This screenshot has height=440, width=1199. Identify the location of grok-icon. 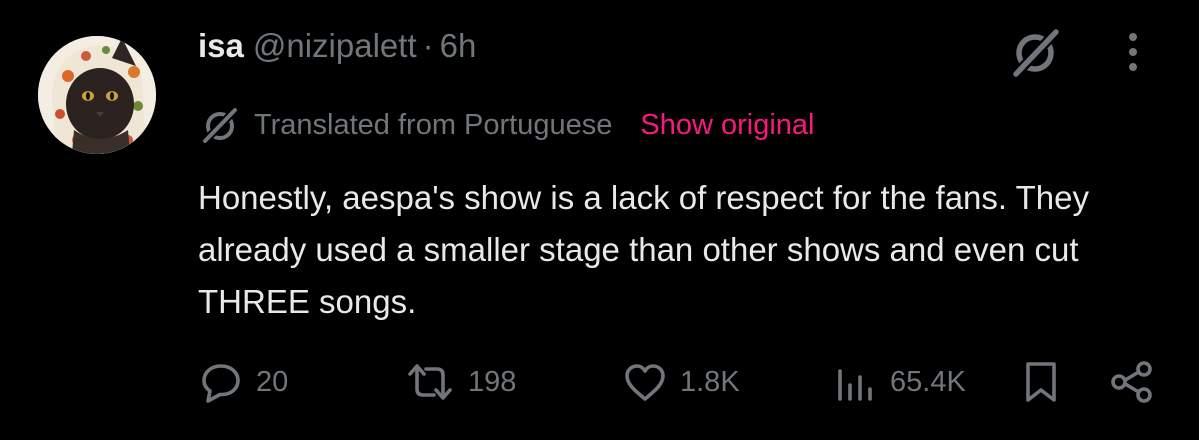
(1035, 52).